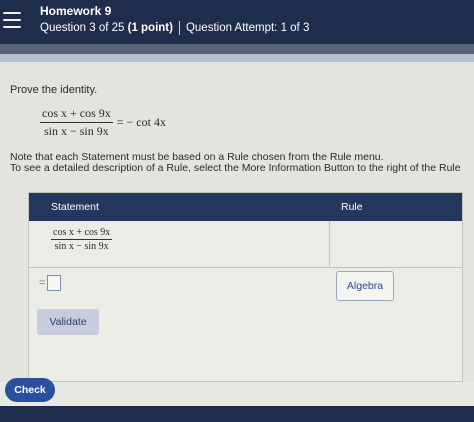 Image resolution: width=474 pixels, height=422 pixels. I want to click on equals-sign: =, so click(42, 283).